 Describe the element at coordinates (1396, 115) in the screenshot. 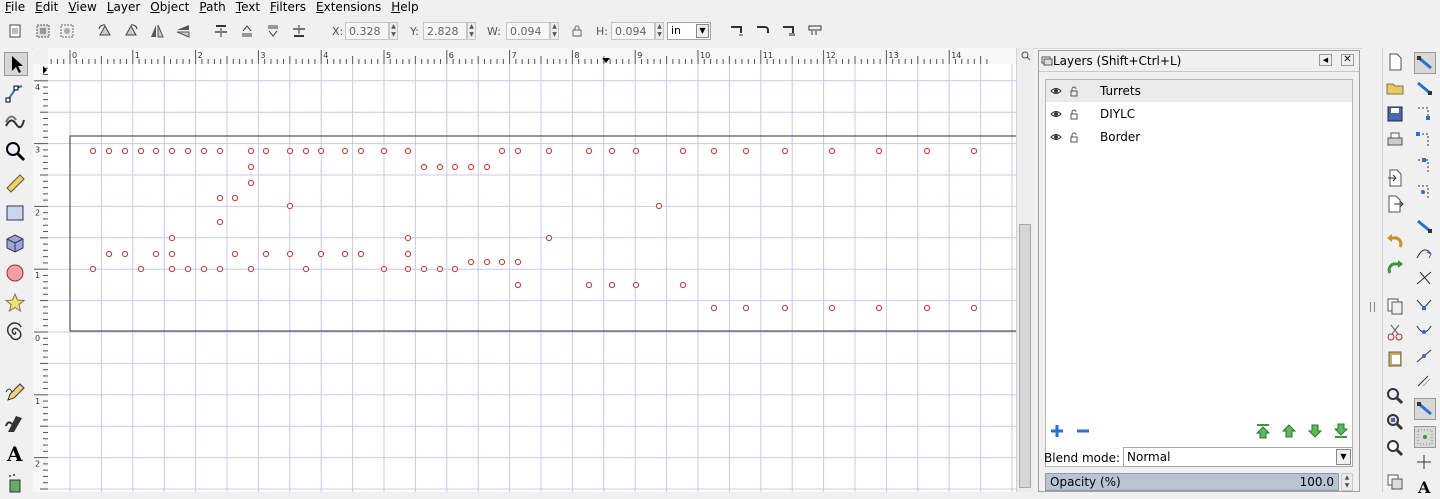

I see `save-icon` at that location.